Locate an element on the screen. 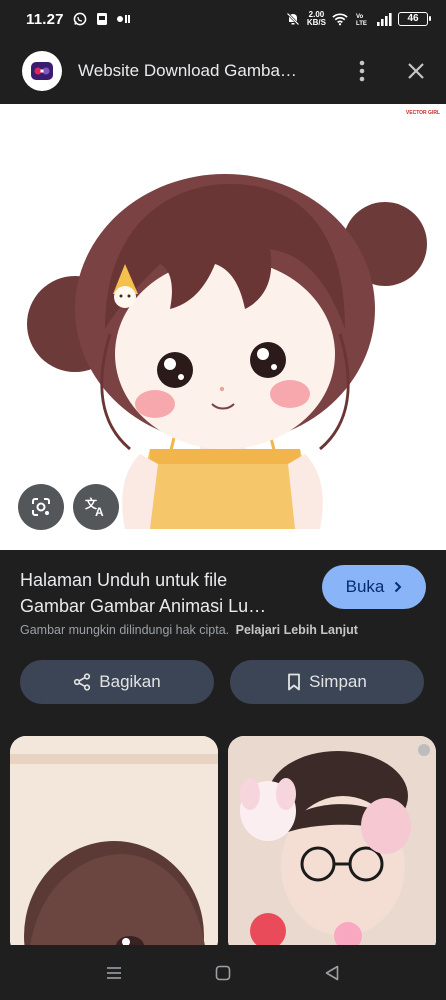  site-favicon is located at coordinates (42, 71).